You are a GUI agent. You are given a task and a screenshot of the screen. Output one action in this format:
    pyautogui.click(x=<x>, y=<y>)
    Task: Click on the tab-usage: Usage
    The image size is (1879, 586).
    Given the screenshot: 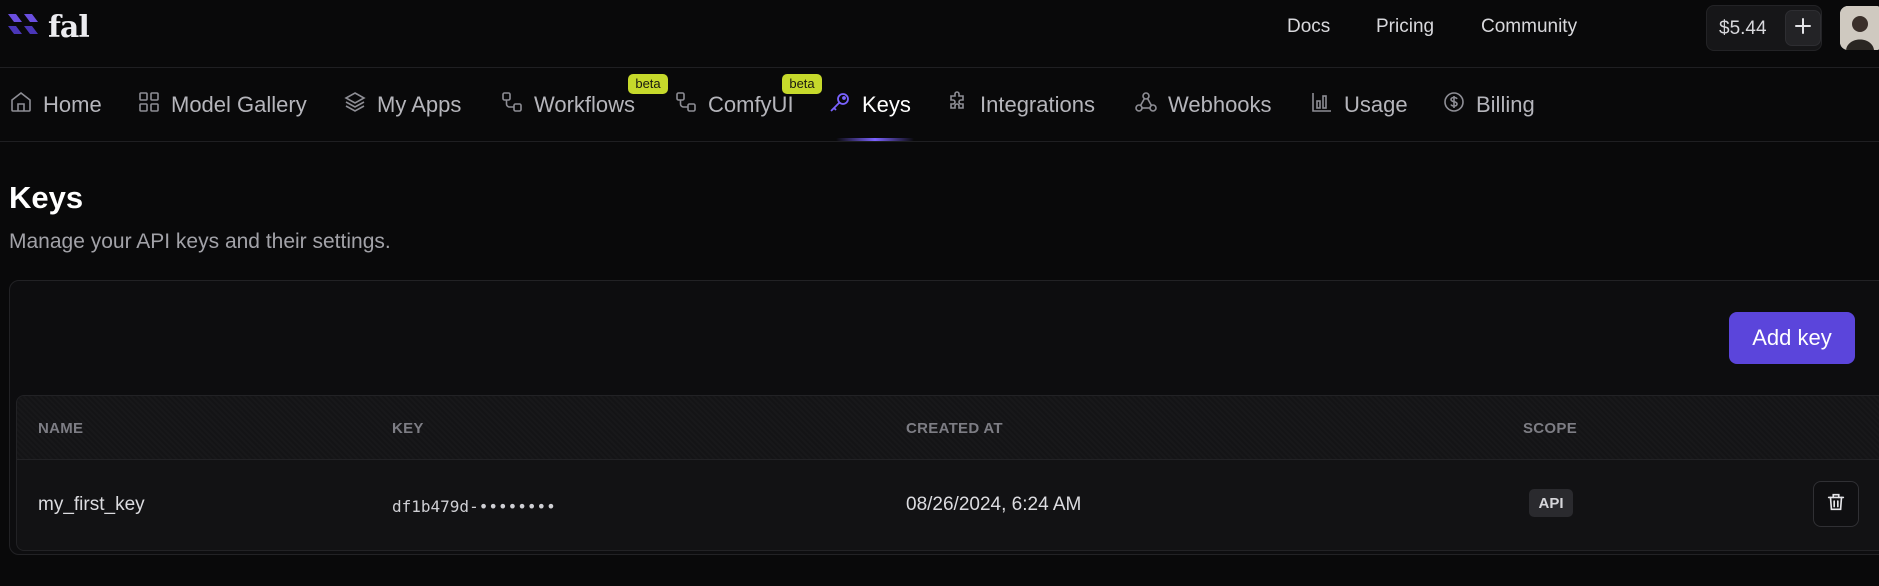 What is the action you would take?
    pyautogui.click(x=1359, y=105)
    